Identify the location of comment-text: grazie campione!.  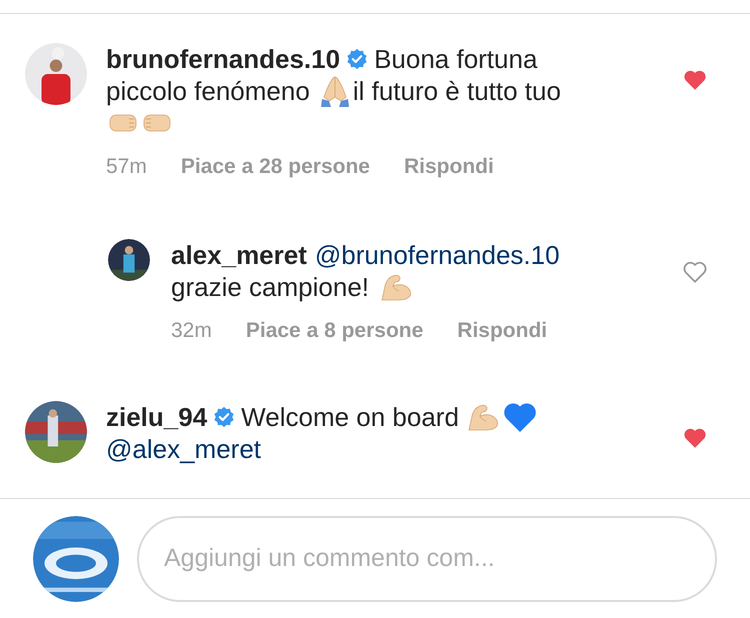
(270, 287).